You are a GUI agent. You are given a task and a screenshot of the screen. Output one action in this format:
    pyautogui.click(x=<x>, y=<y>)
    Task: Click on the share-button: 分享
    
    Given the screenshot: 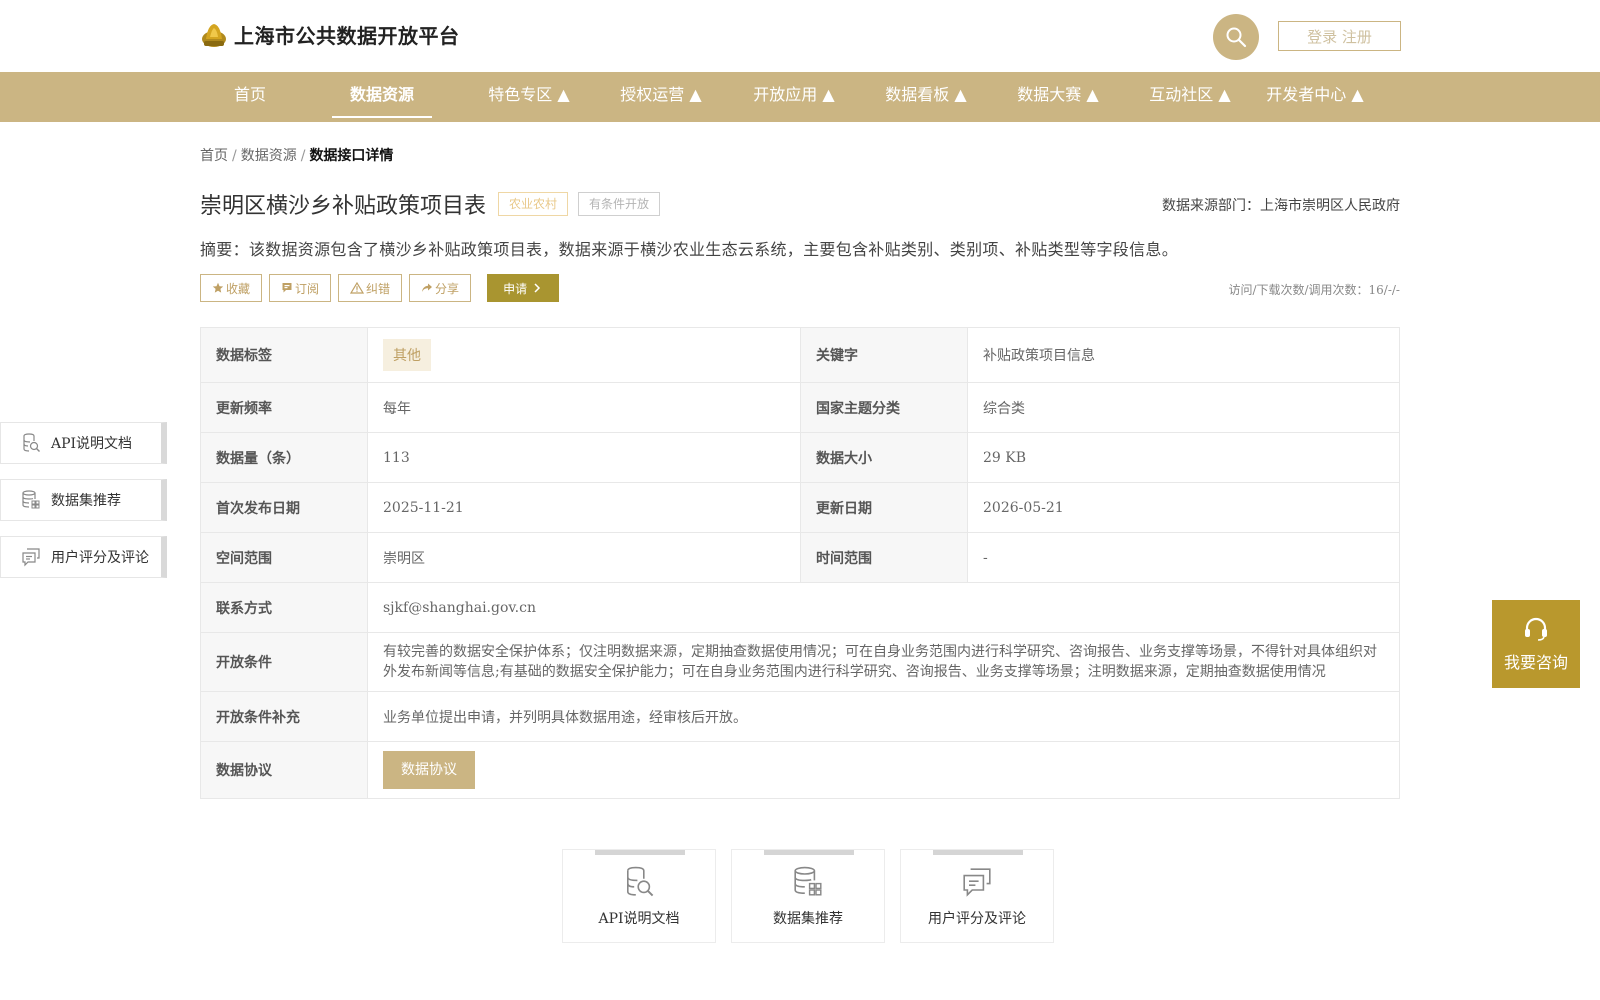 What is the action you would take?
    pyautogui.click(x=440, y=288)
    